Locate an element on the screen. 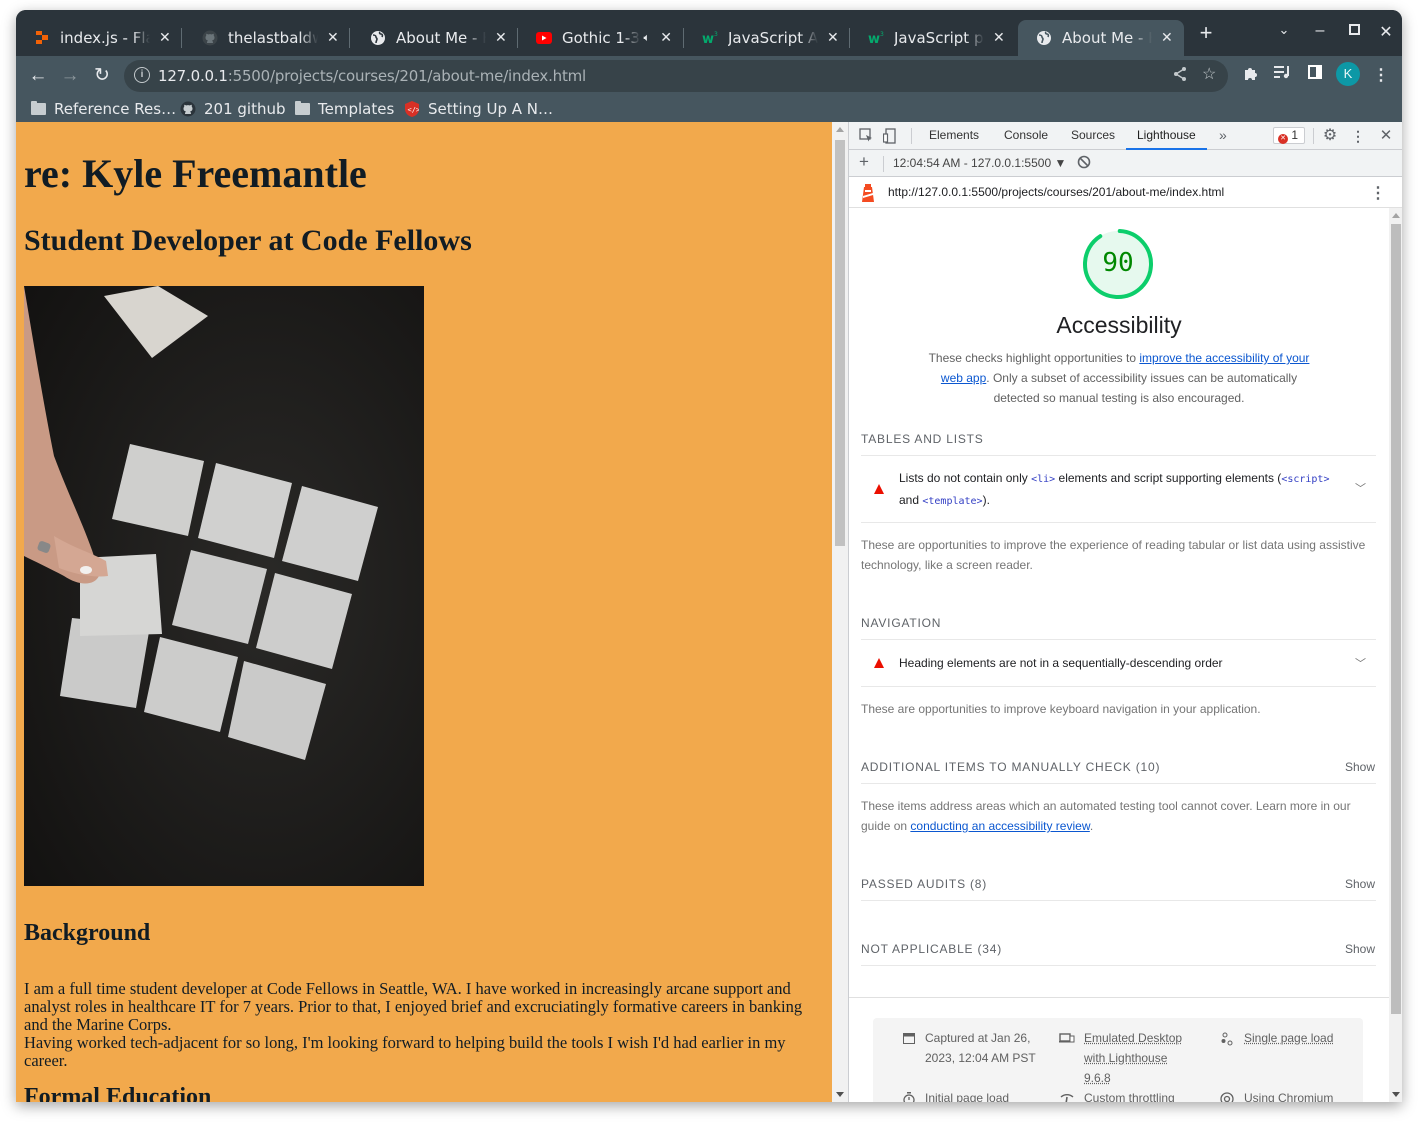 This screenshot has height=1134, width=1418. close-window-icon: ✕ is located at coordinates (1386, 32).